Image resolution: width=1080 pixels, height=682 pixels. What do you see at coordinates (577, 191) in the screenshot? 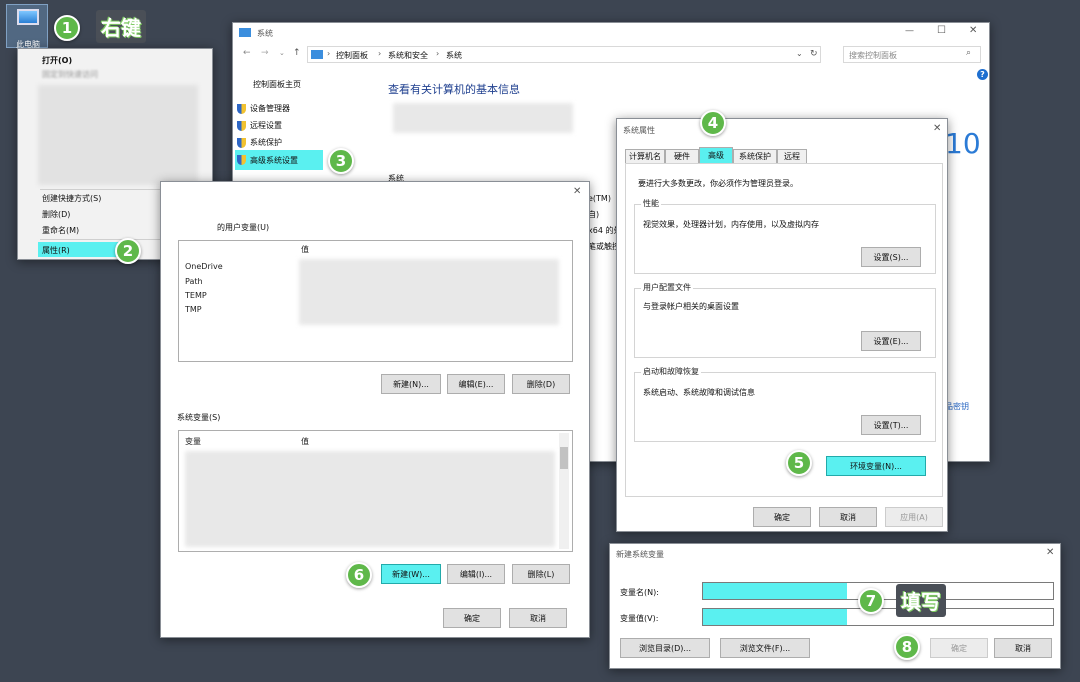
I see `dialog-close-button: ✕` at bounding box center [577, 191].